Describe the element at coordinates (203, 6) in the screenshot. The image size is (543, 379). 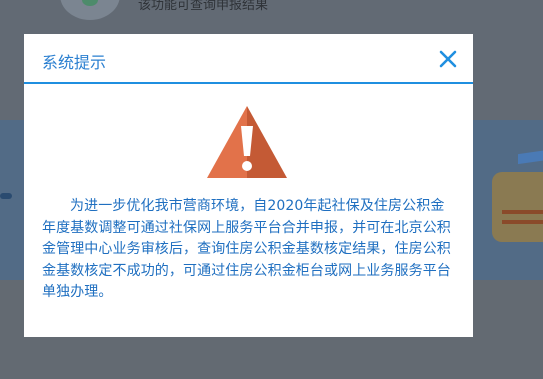
I see `background-notice-text: 该功能可查询申报结果` at that location.